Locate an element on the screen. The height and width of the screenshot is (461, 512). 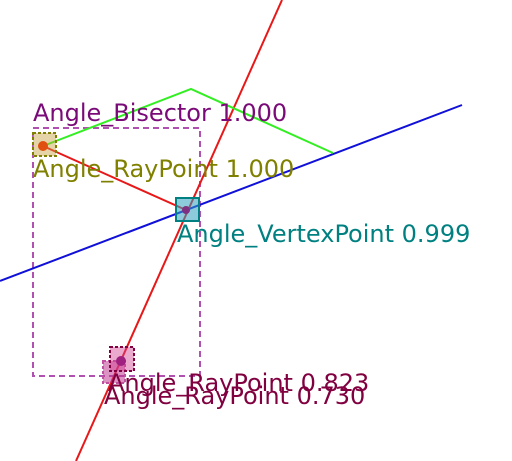
raypoint-top-label: Angle_RayPoint 1.000 is located at coordinates (163, 169).